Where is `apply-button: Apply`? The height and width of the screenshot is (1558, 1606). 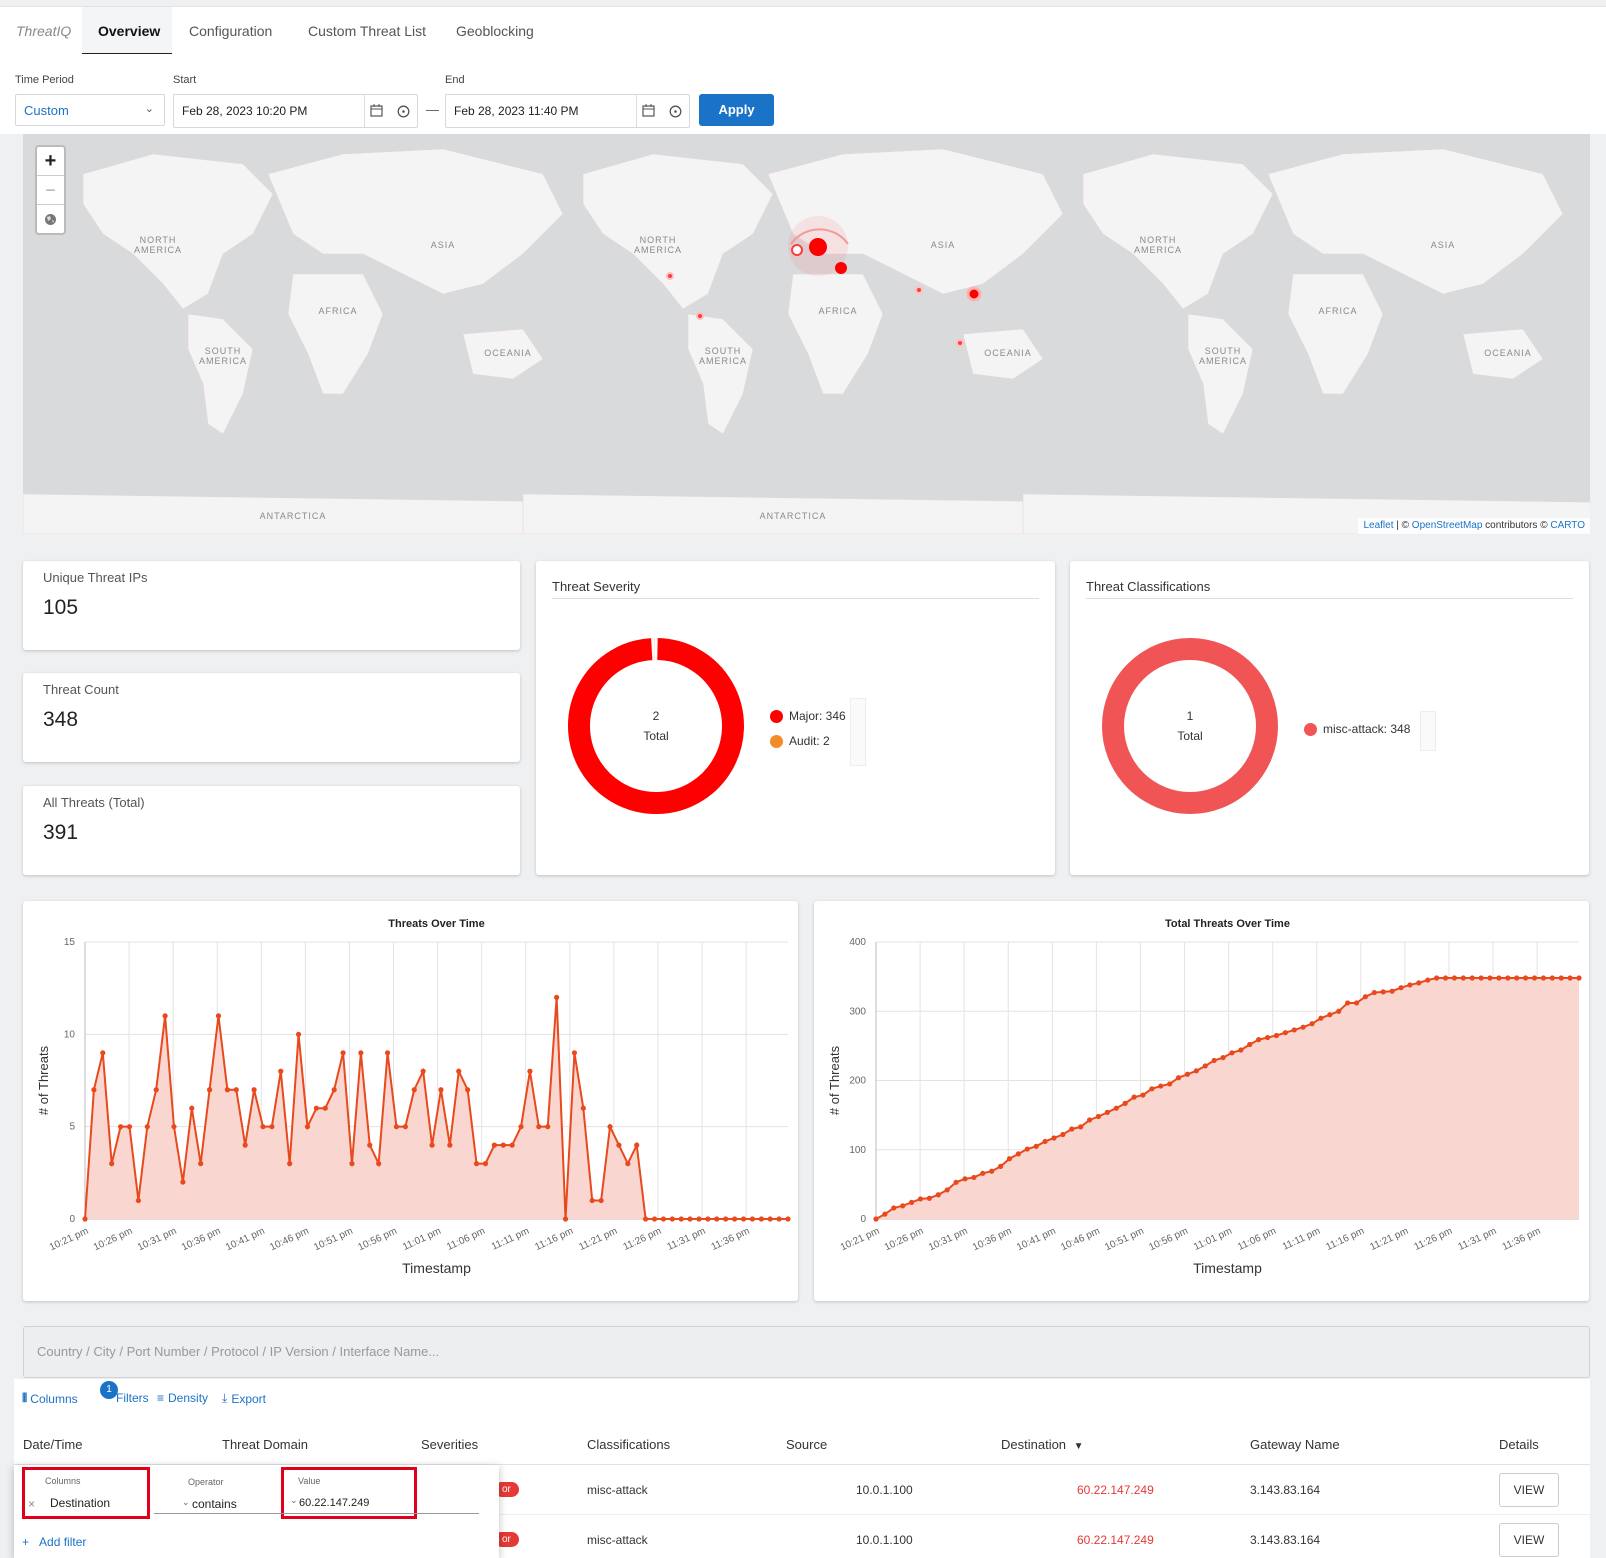
apply-button: Apply is located at coordinates (736, 110).